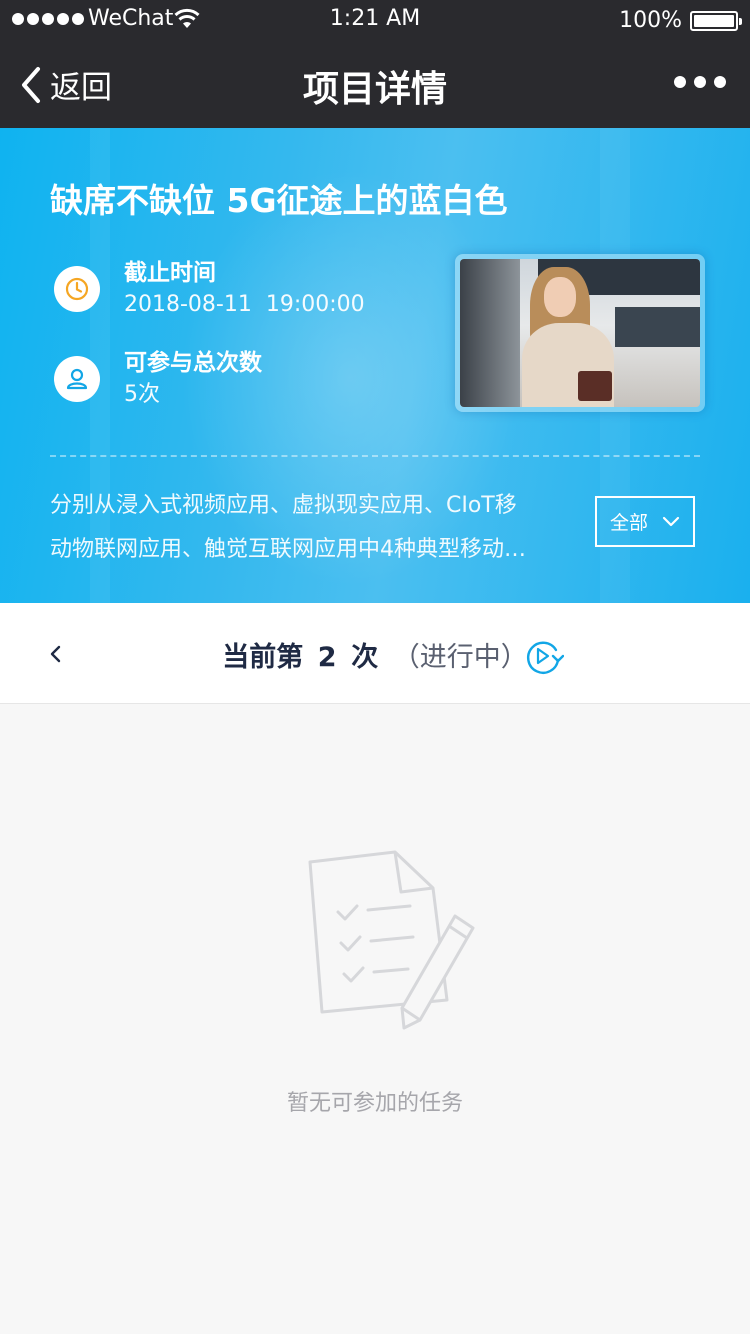  I want to click on chevron-down-icon, so click(671, 521).